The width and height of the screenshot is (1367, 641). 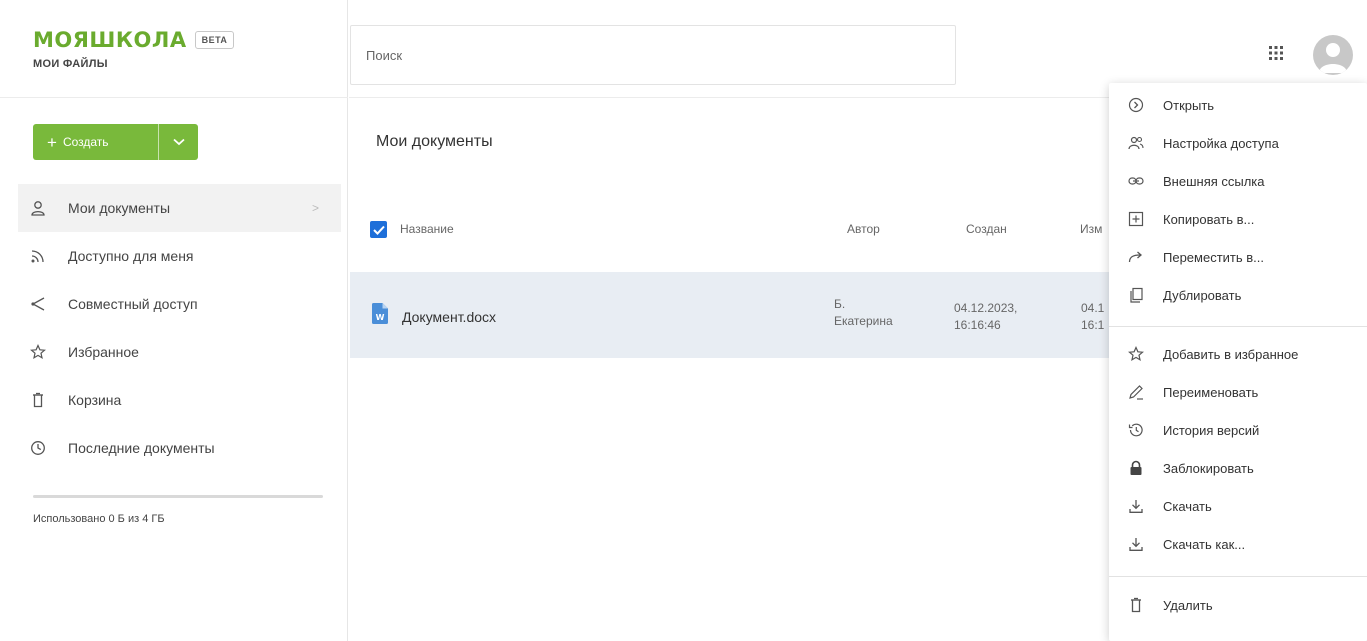 What do you see at coordinates (1136, 392) in the screenshot?
I see `pencil-icon` at bounding box center [1136, 392].